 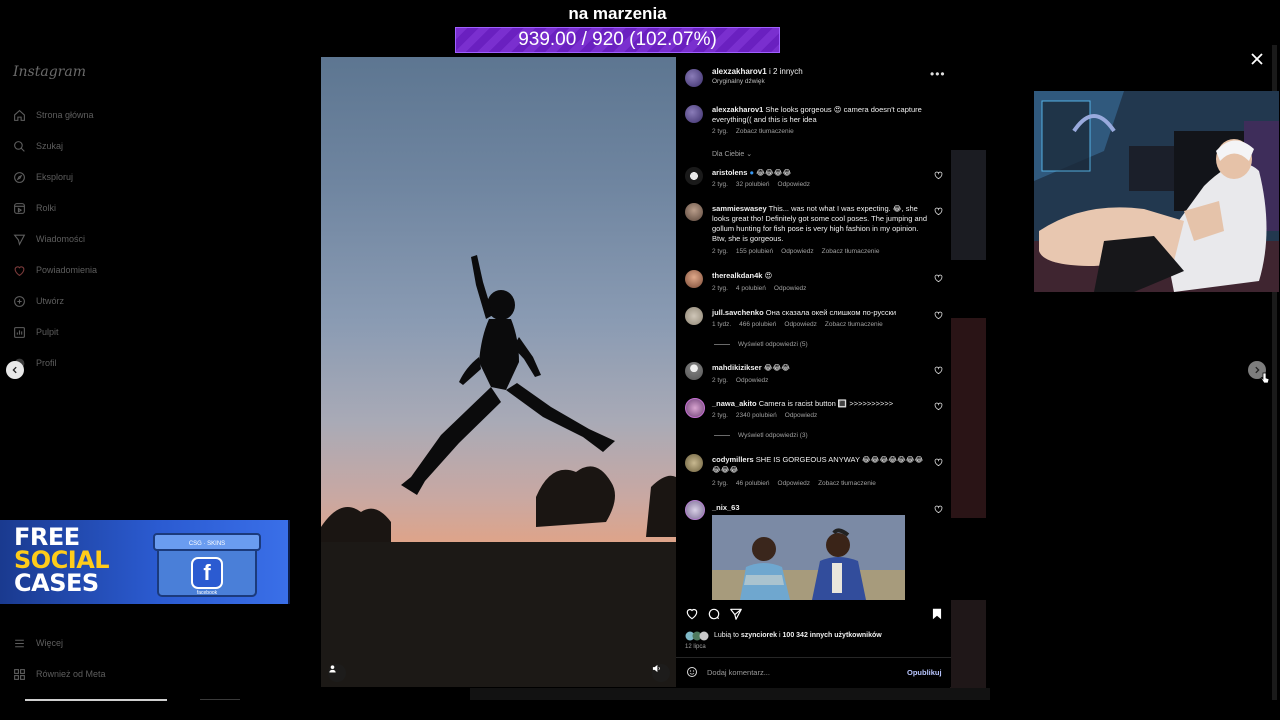 What do you see at coordinates (50, 301) in the screenshot?
I see `sidebar-item-label: Utwórz` at bounding box center [50, 301].